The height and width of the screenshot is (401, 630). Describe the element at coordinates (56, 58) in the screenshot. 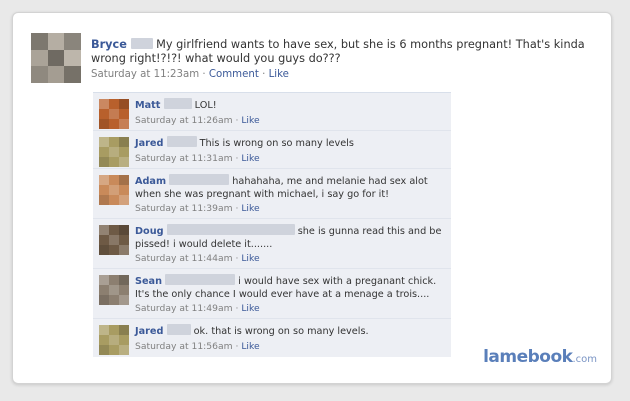

I see `author-avatar` at that location.